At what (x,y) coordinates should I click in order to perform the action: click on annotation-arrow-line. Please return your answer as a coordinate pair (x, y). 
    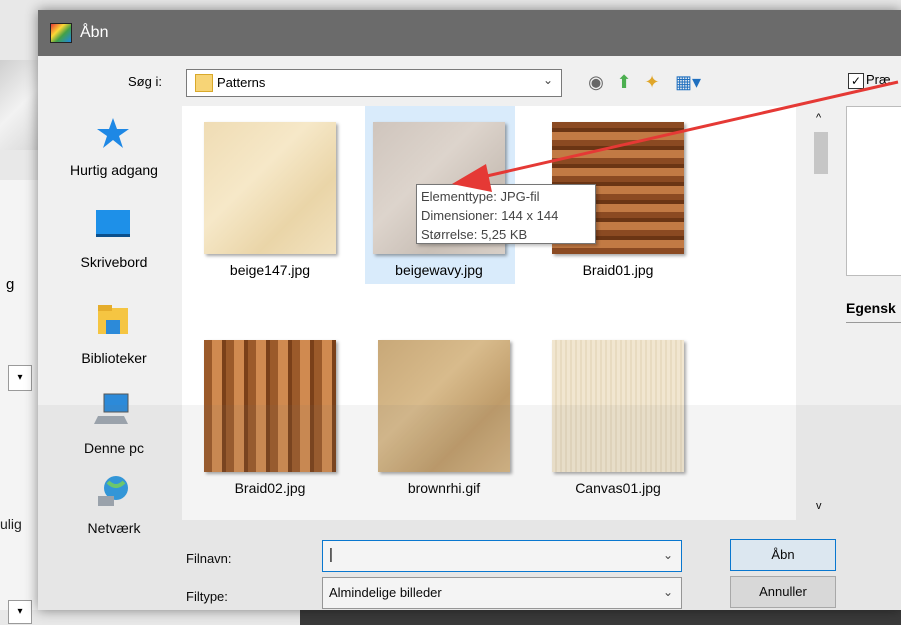
    Looking at the image, I should click on (688, 130).